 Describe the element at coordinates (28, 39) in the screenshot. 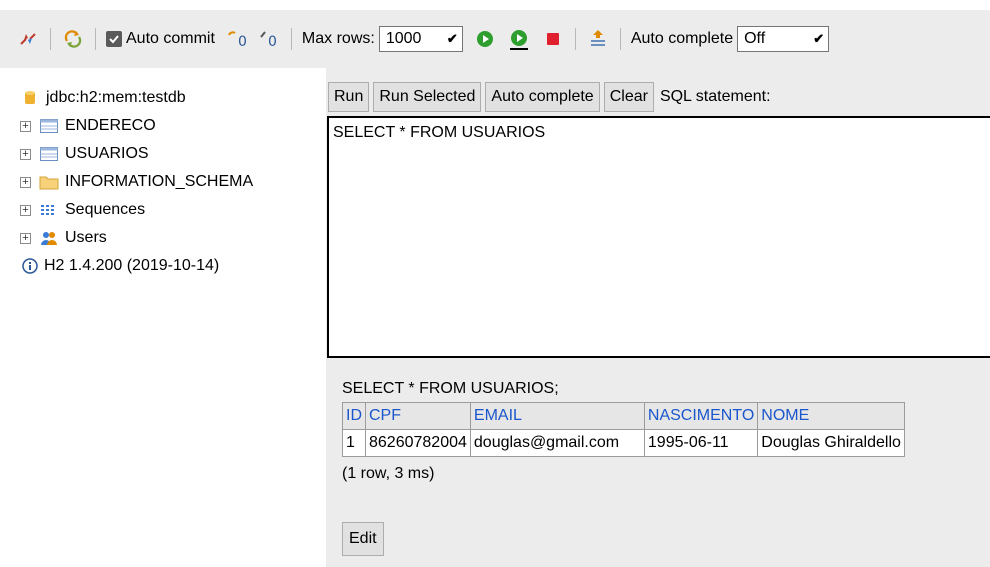

I see `disconnect-icon` at that location.